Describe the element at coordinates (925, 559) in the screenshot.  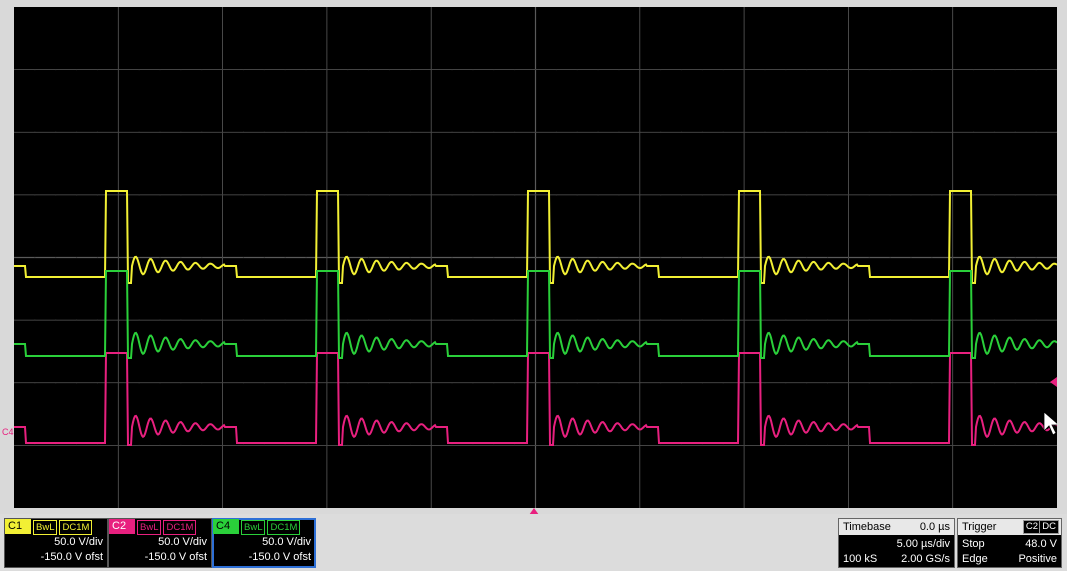
I see `sample-rate: 2.00 GS/s` at that location.